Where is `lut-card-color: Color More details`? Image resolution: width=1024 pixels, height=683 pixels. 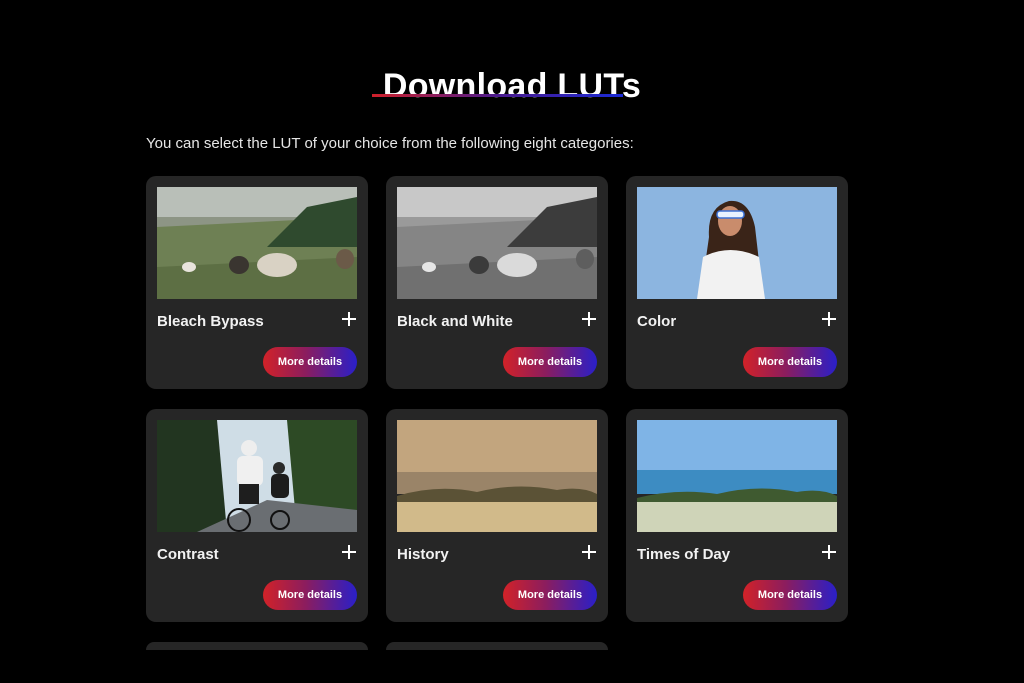 lut-card-color: Color More details is located at coordinates (737, 282).